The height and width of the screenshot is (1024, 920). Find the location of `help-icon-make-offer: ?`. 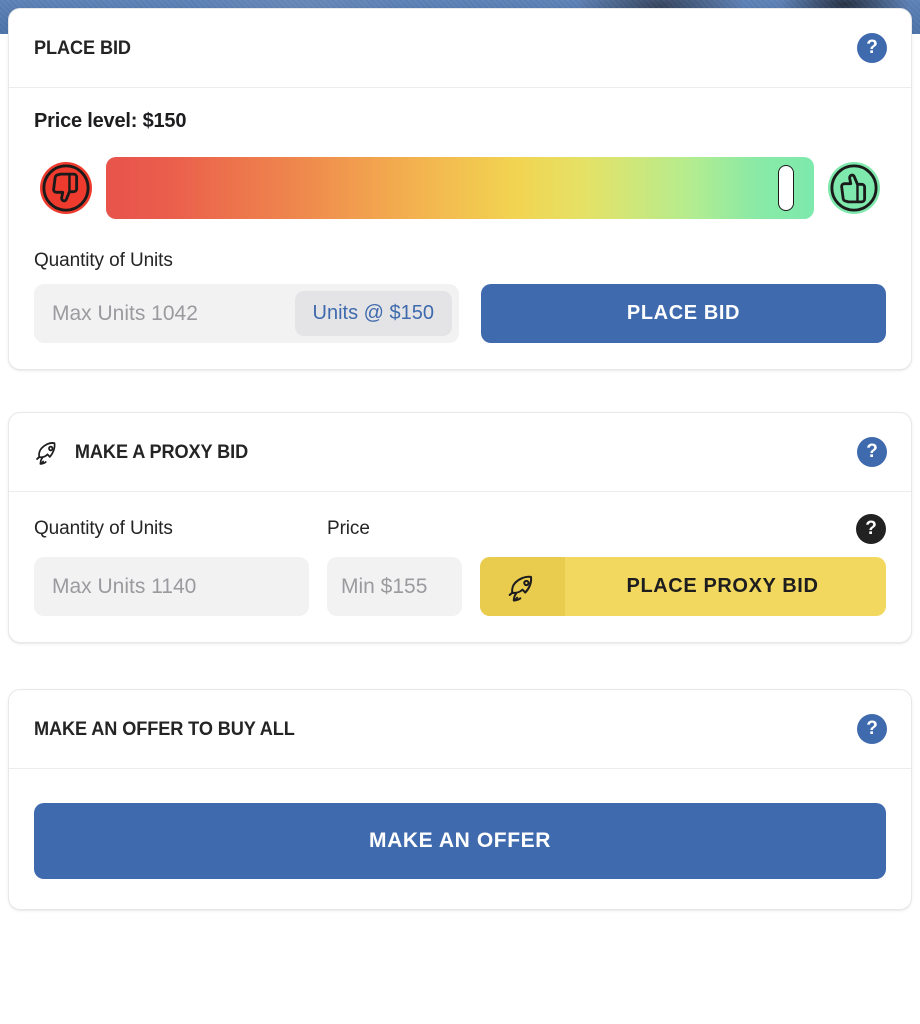

help-icon-make-offer: ? is located at coordinates (872, 729).